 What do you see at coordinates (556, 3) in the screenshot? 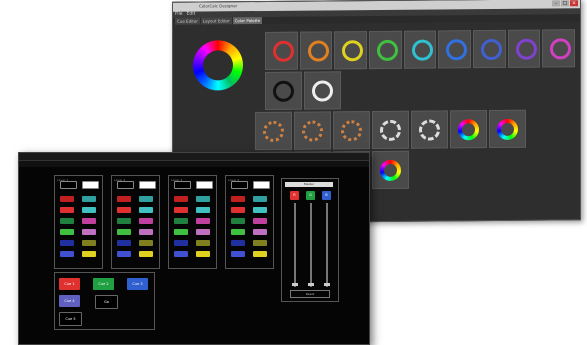
I see `minimize-button: –` at bounding box center [556, 3].